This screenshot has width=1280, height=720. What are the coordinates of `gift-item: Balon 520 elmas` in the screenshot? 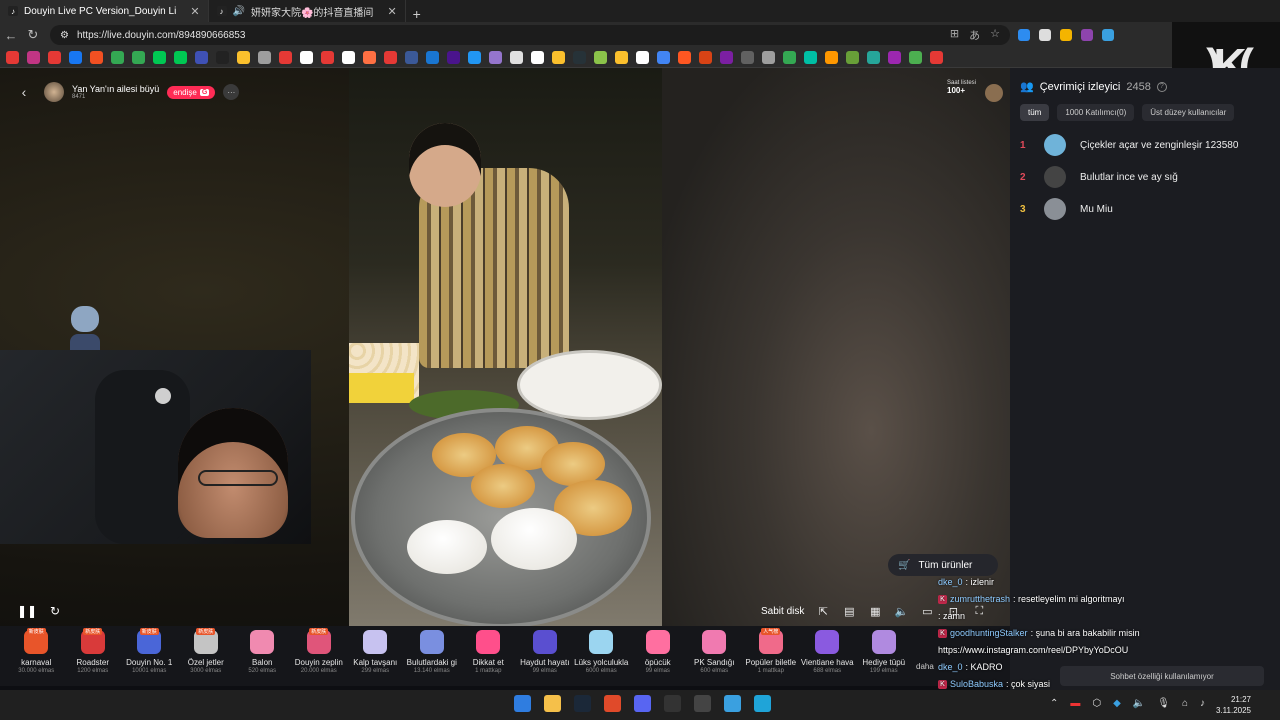 It's located at (262, 656).